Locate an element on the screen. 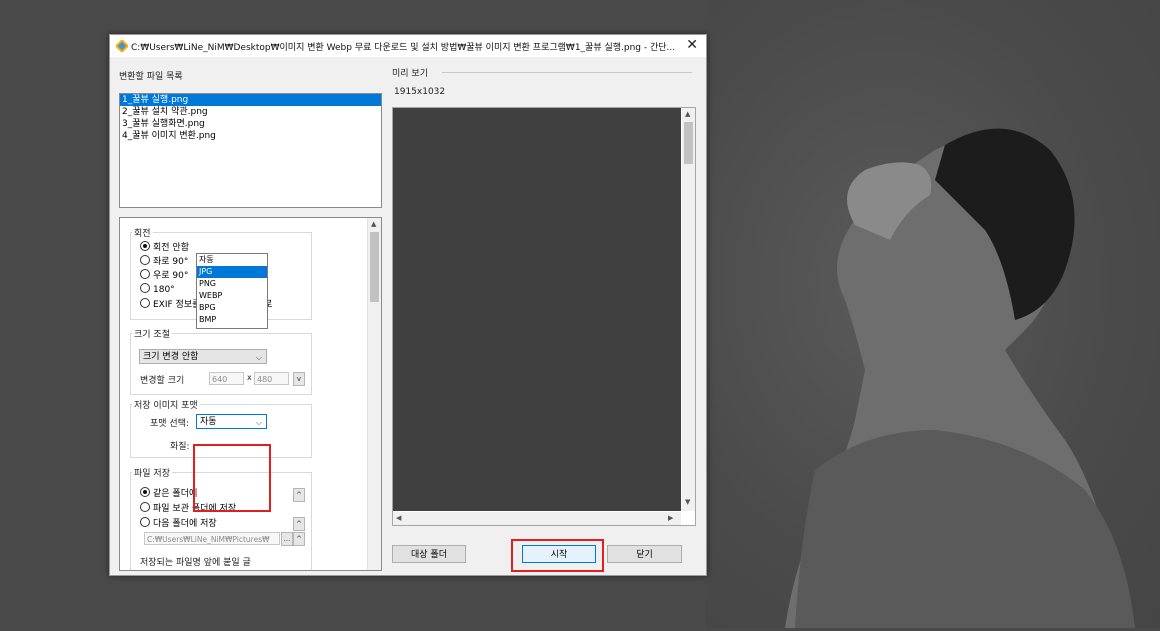  highlight-box-start is located at coordinates (557, 555).